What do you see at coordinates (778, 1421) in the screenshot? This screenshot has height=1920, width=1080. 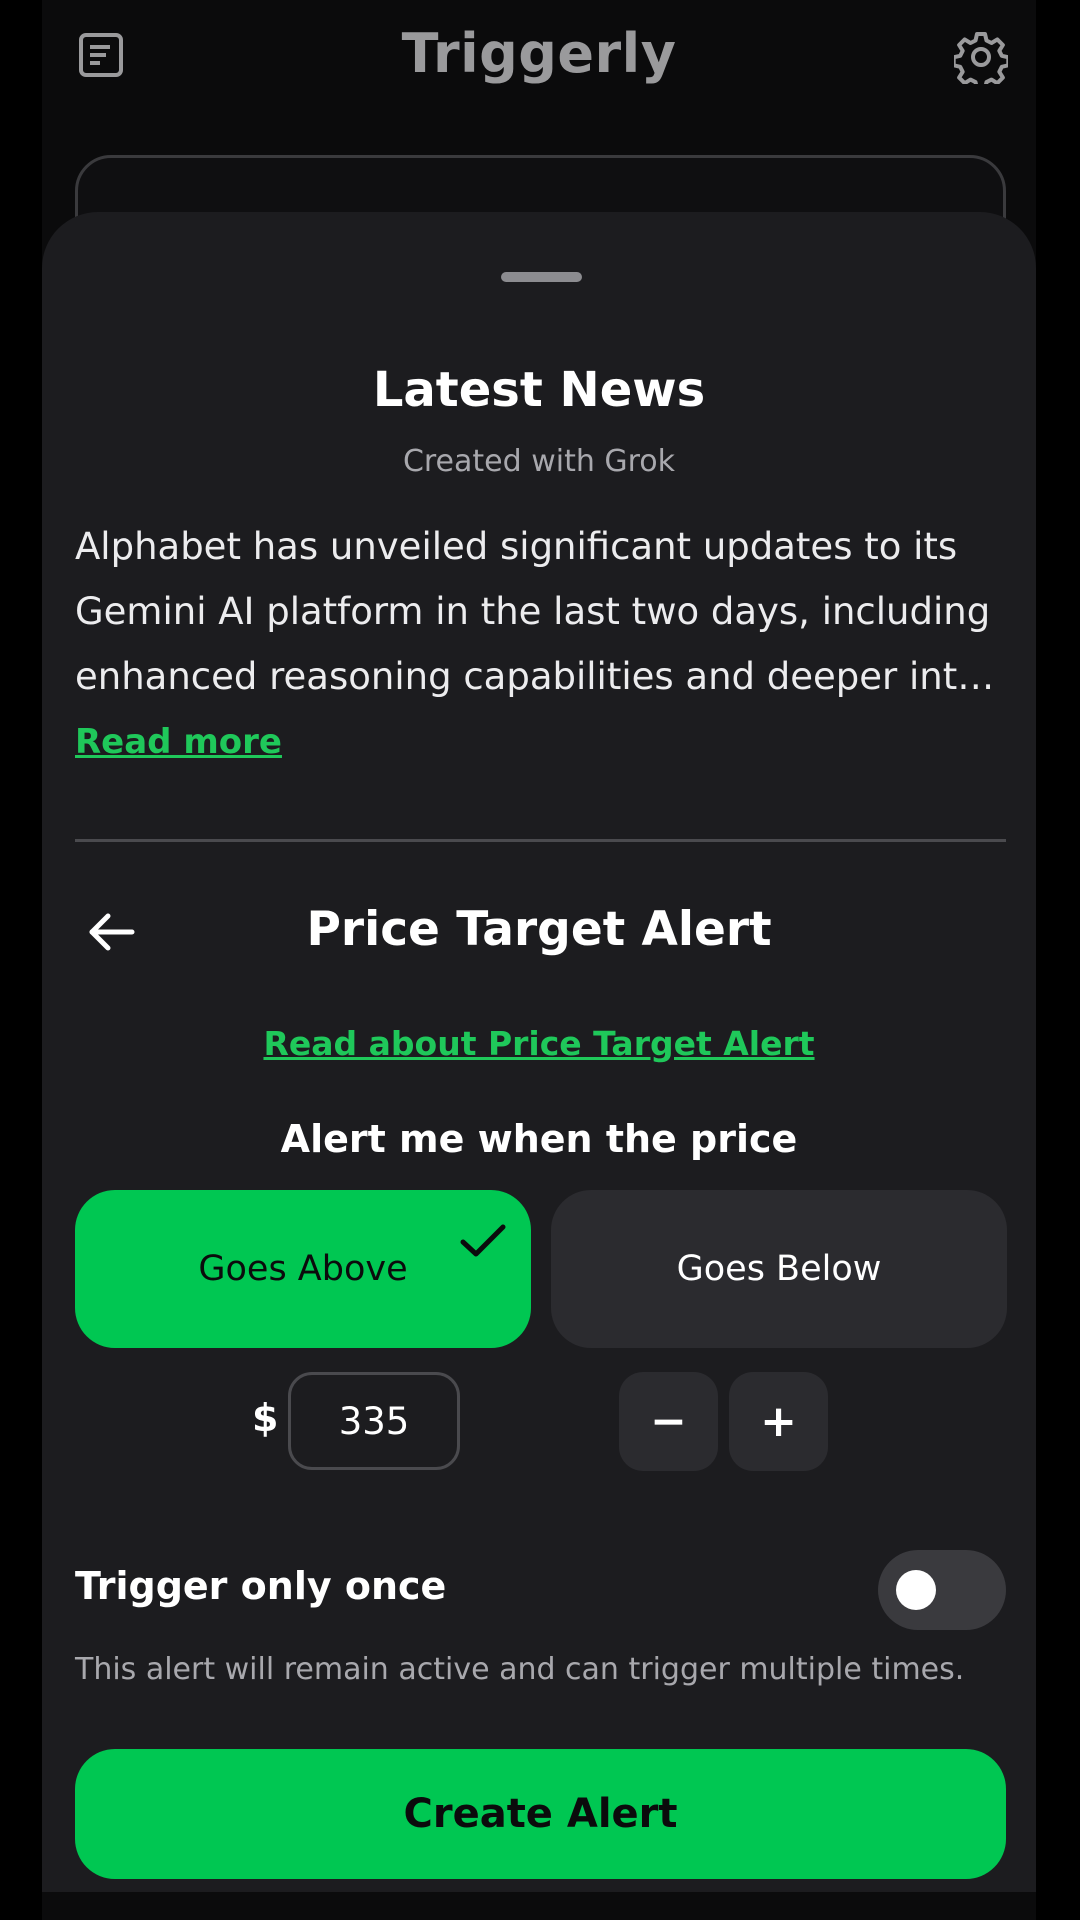 I see `increment-button: +` at bounding box center [778, 1421].